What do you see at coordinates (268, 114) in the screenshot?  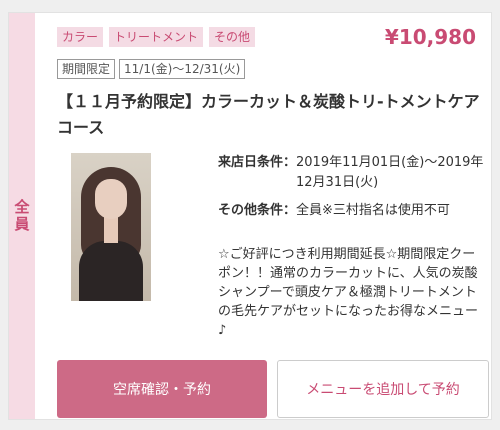 I see `coupon-title: 【１１月予約限定】カラーカット＆炭酸トリ-トメントケアコース` at bounding box center [268, 114].